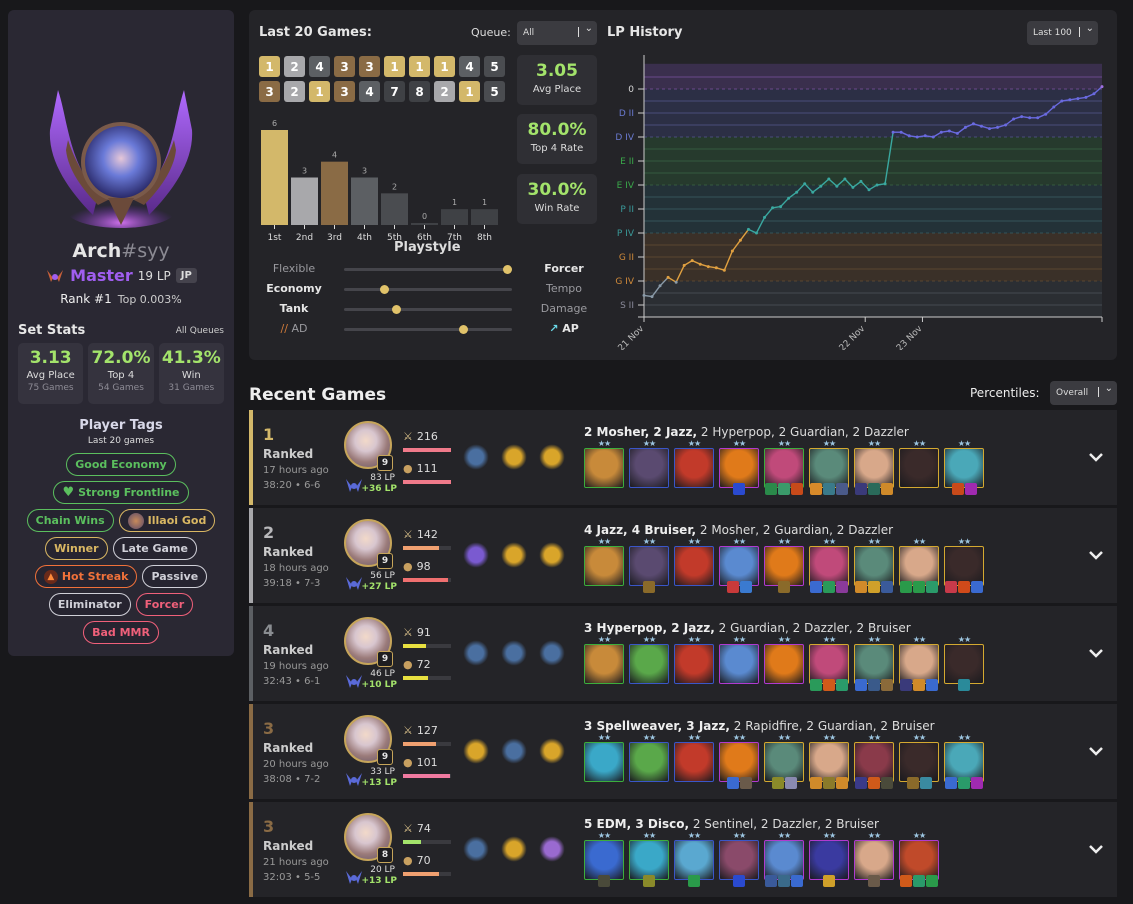 The height and width of the screenshot is (904, 1133). Describe the element at coordinates (1083, 393) in the screenshot. I see `percentiles-select: Overall ⌄` at that location.